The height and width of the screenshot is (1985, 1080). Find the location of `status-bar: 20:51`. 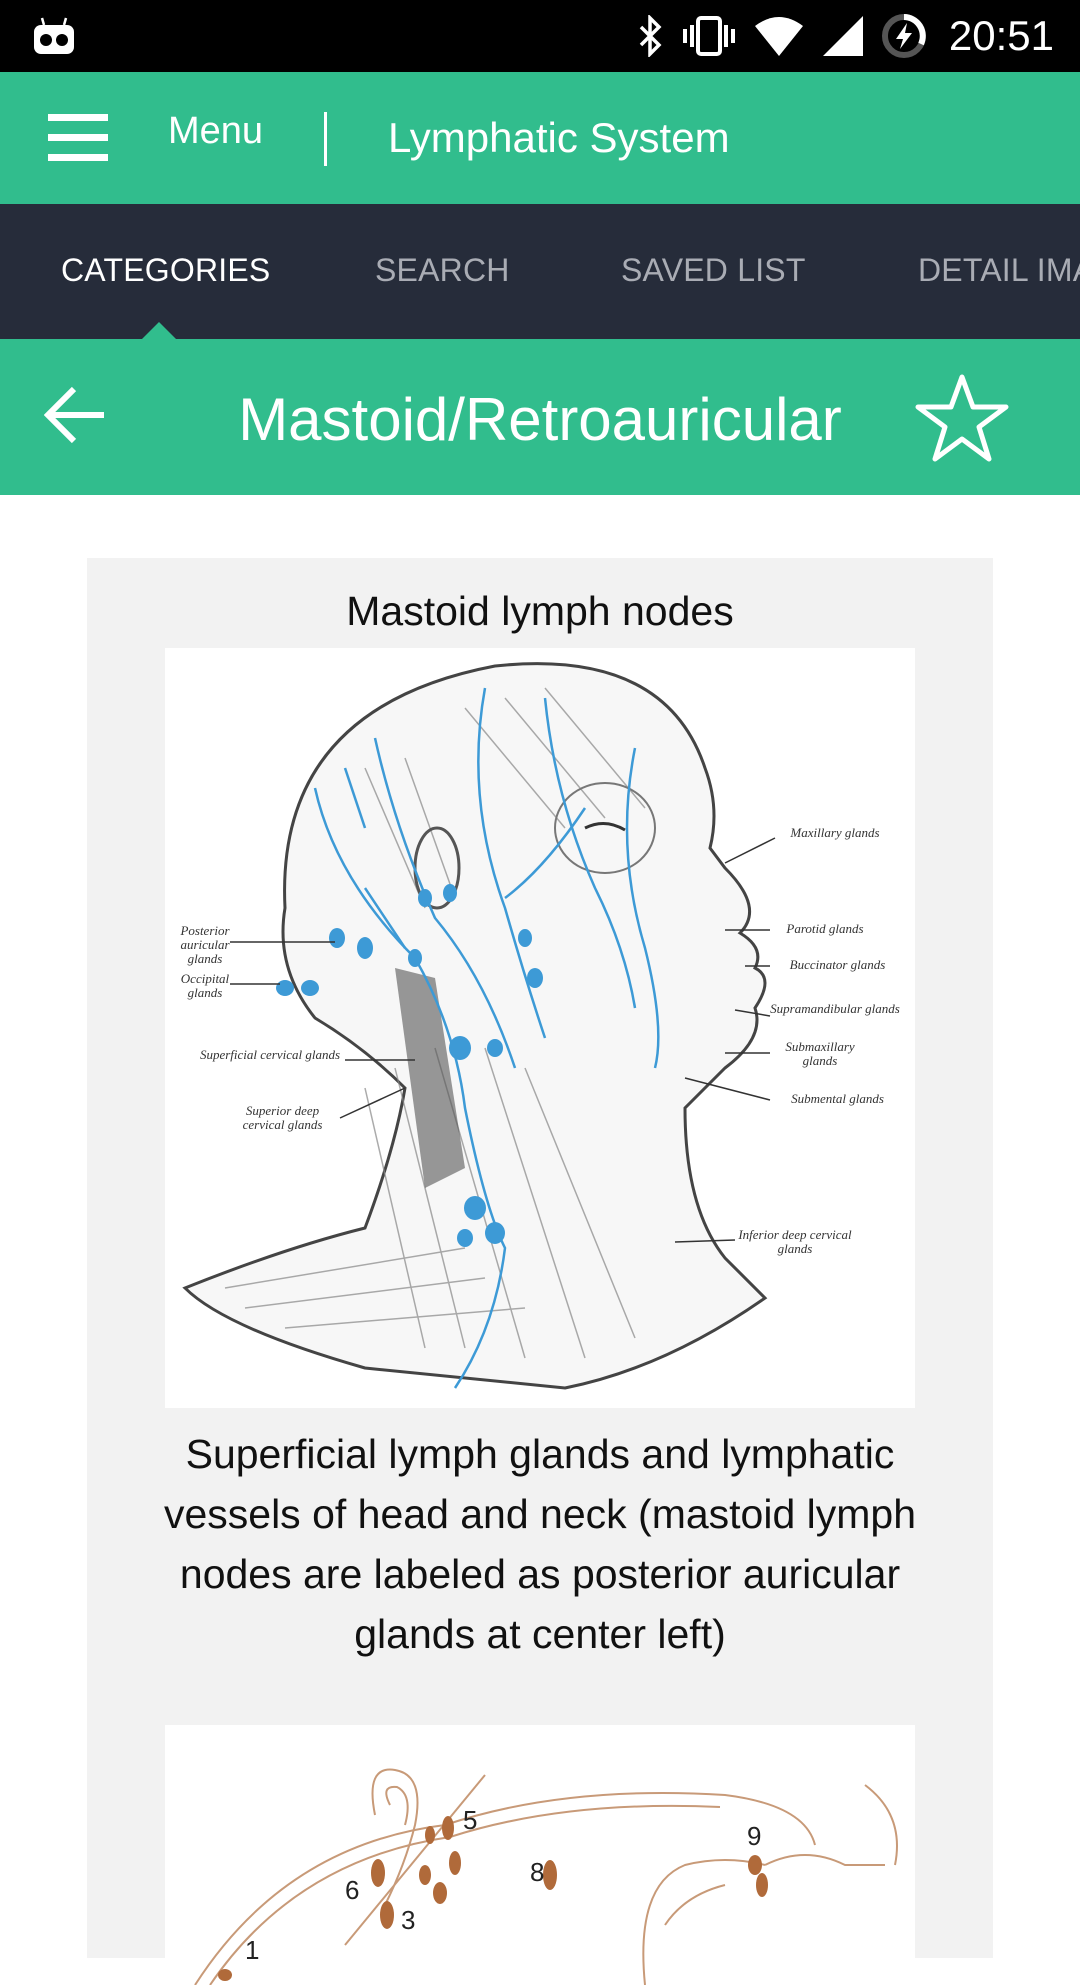

status-bar: 20:51 is located at coordinates (540, 36).